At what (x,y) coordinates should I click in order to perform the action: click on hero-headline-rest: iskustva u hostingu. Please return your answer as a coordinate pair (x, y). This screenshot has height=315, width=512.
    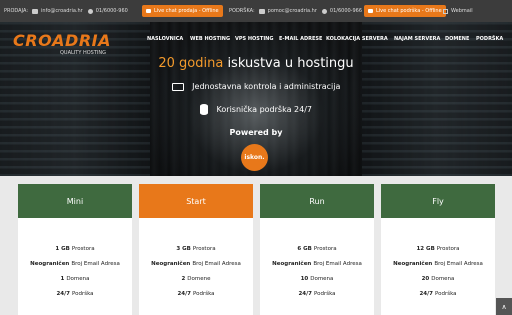
    Looking at the image, I should click on (290, 63).